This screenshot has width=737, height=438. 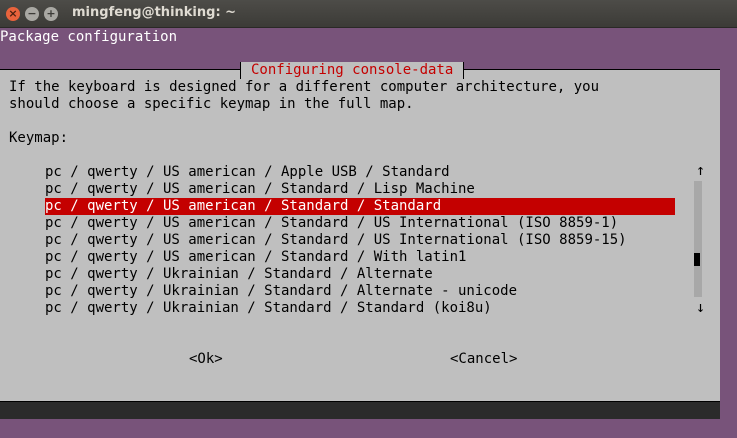 What do you see at coordinates (368, 14) in the screenshot?
I see `window-titlebar: × − + mingfeng@thinking: ~` at bounding box center [368, 14].